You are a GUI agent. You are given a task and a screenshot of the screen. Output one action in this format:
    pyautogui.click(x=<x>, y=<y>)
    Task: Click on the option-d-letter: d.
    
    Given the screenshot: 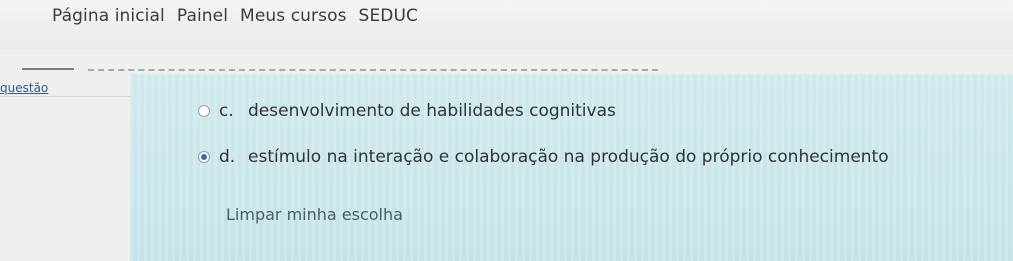 What is the action you would take?
    pyautogui.click(x=227, y=157)
    